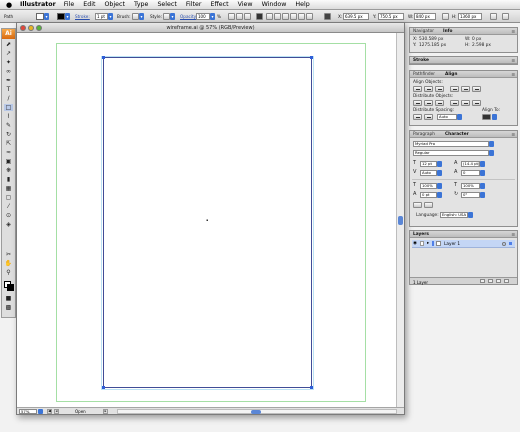 This screenshot has width=520, height=432. What do you see at coordinates (141, 16) in the screenshot?
I see `brush-dropdown: ▾` at bounding box center [141, 16].